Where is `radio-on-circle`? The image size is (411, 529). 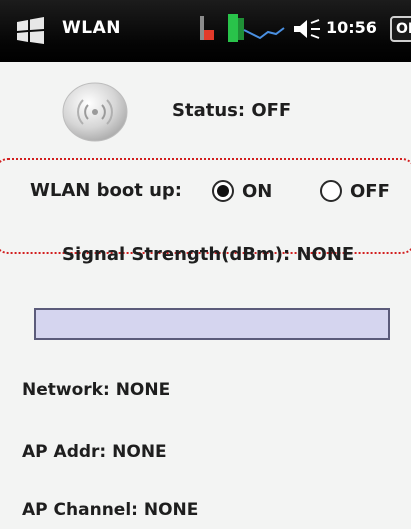 radio-on-circle is located at coordinates (223, 191).